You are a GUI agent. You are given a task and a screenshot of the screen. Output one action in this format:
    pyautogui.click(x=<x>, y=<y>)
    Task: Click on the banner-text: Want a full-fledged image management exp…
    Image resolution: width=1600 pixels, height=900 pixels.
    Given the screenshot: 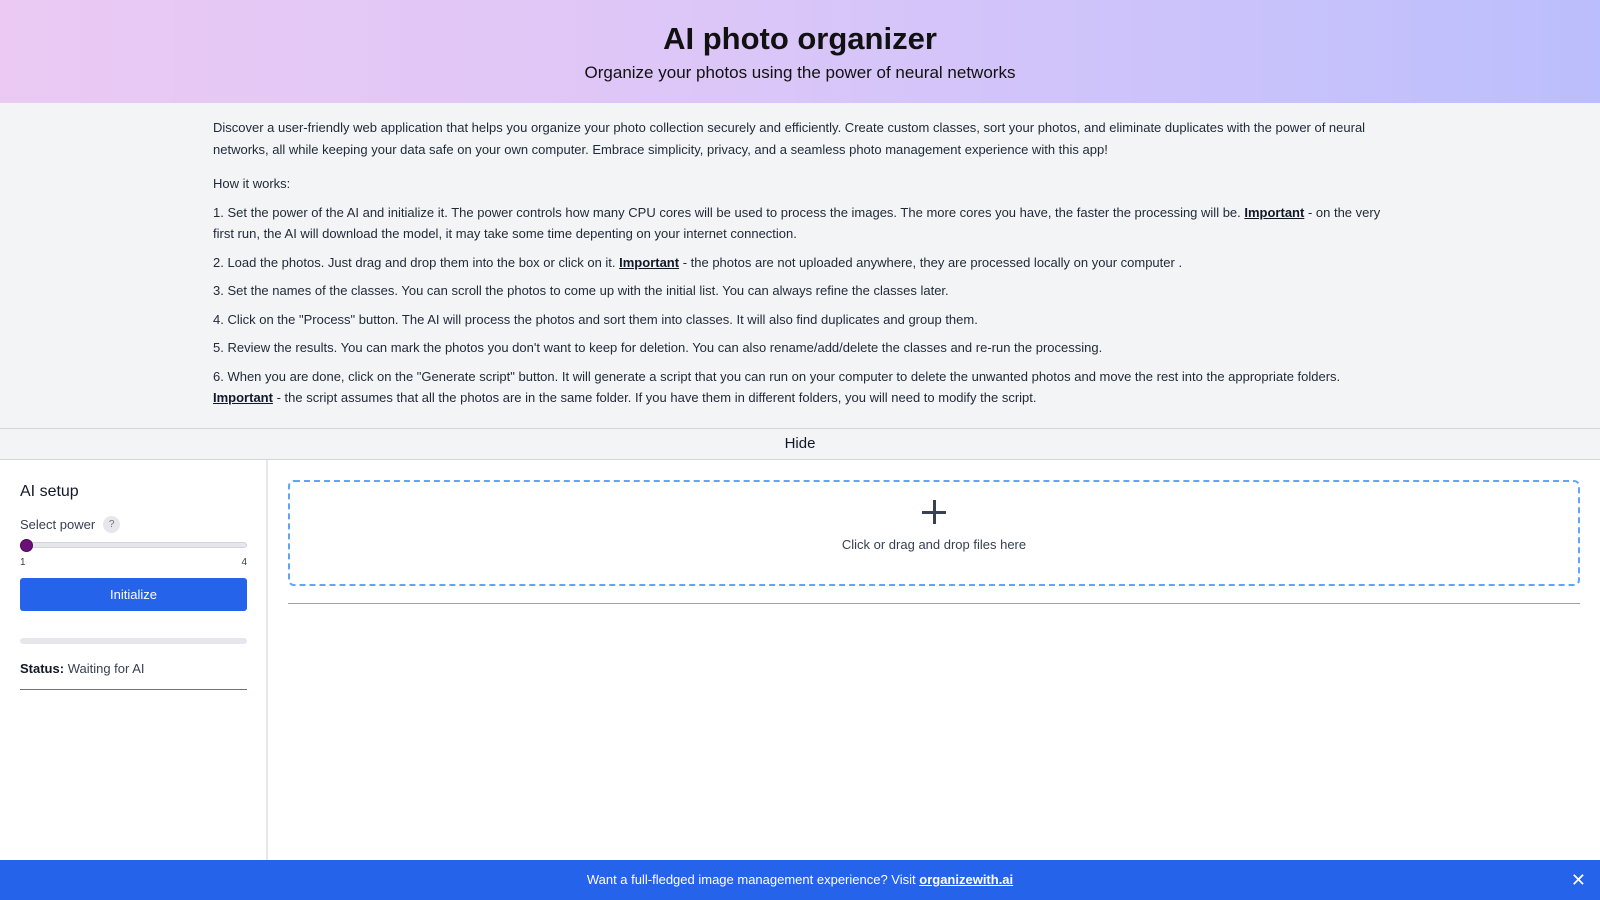 What is the action you would take?
    pyautogui.click(x=753, y=879)
    